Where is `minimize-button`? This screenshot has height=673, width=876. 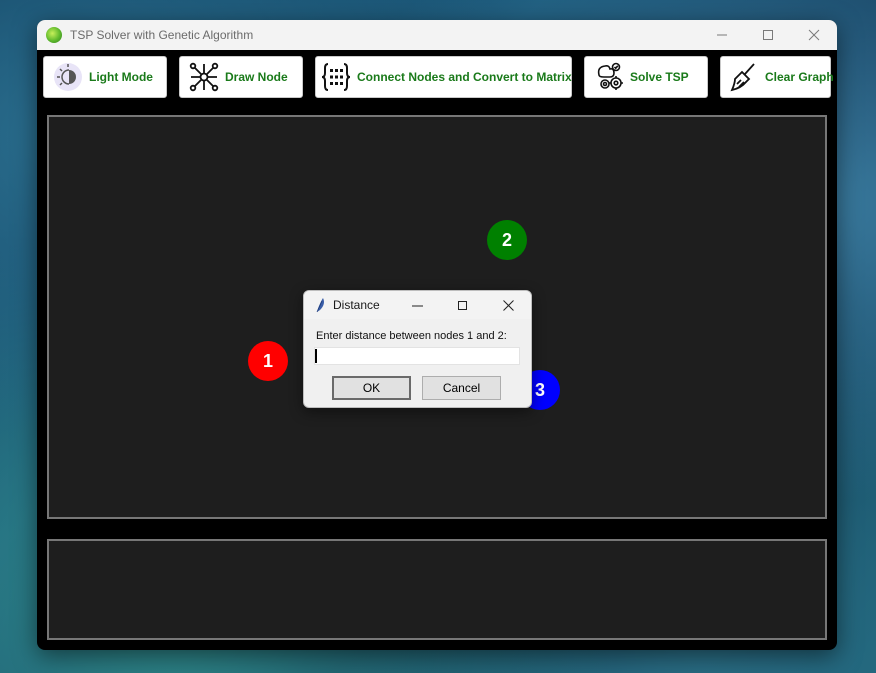
minimize-button is located at coordinates (722, 35).